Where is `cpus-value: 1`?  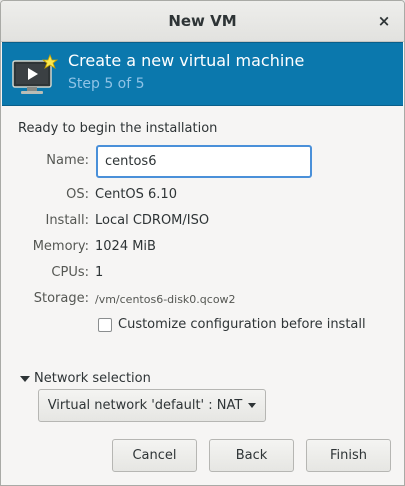
cpus-value: 1 is located at coordinates (99, 272).